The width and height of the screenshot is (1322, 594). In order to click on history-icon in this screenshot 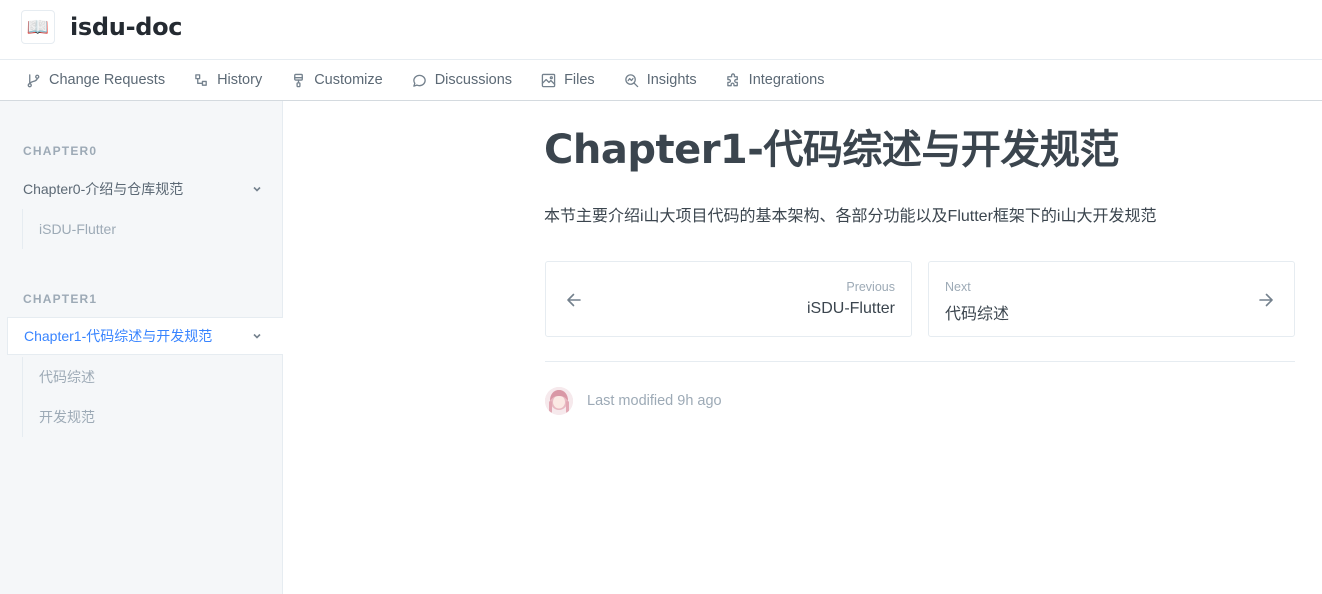, I will do `click(201, 79)`.